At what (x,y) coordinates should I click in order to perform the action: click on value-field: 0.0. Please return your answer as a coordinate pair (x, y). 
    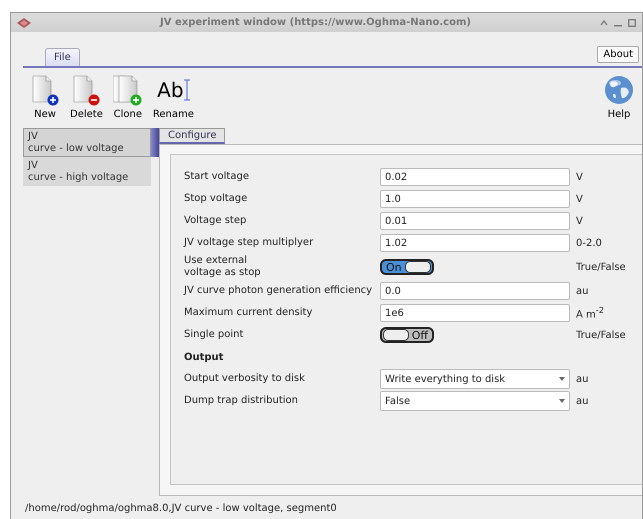
    Looking at the image, I should click on (475, 291).